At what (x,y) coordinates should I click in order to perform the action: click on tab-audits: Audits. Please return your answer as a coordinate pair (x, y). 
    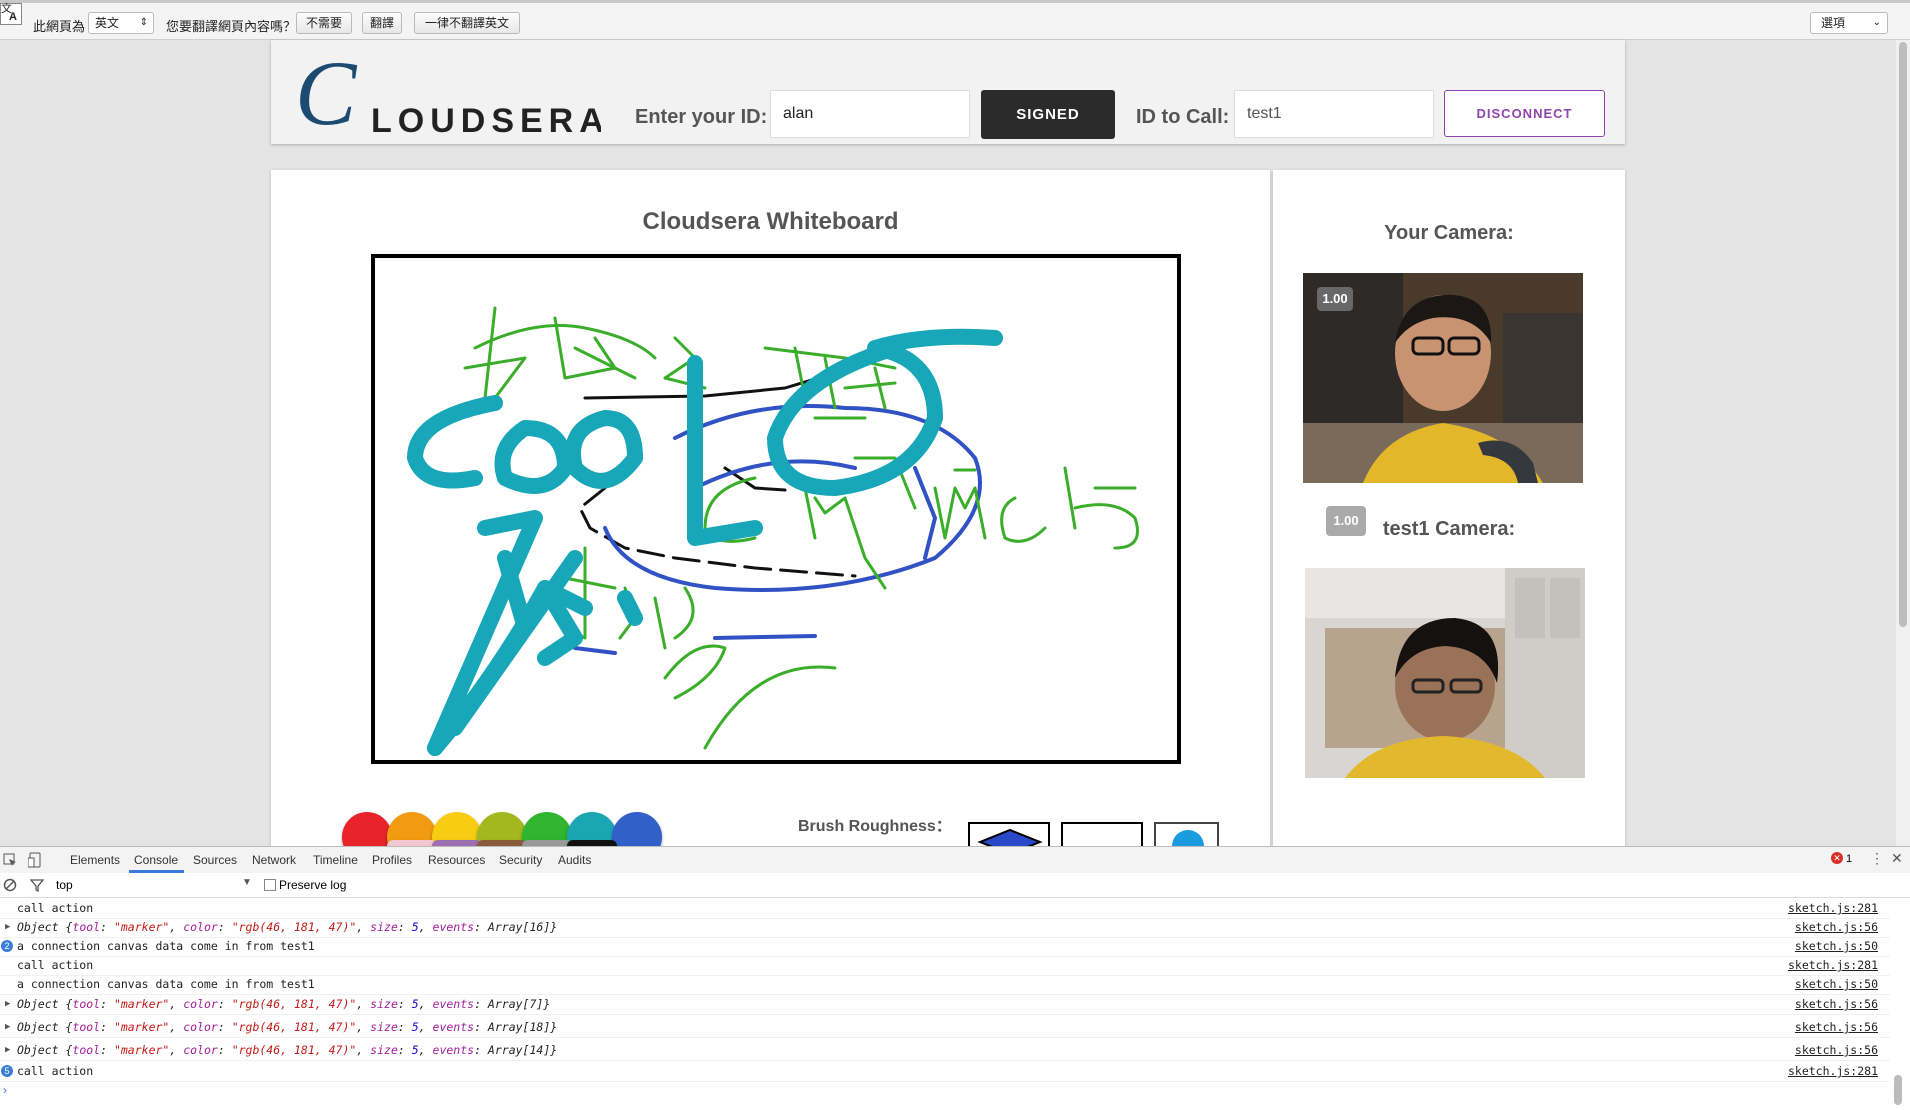
    Looking at the image, I should click on (574, 860).